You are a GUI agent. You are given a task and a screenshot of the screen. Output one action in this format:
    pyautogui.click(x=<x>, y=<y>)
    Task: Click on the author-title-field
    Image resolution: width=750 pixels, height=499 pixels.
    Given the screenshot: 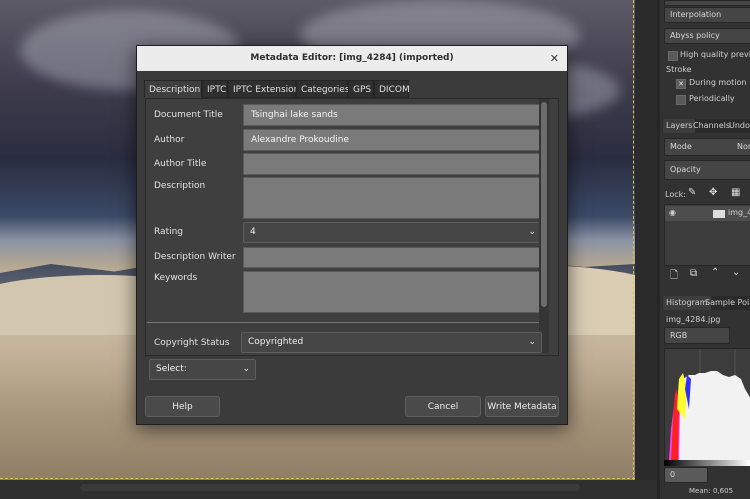 What is the action you would take?
    pyautogui.click(x=392, y=164)
    